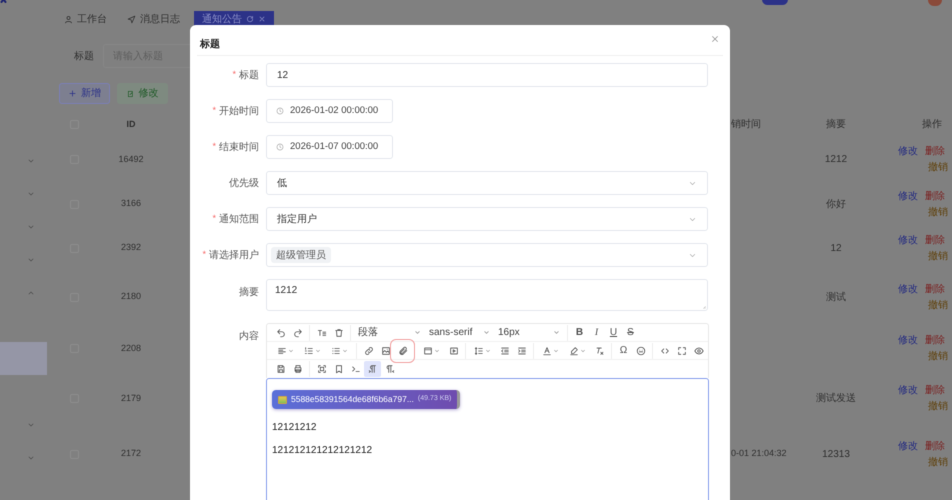  Describe the element at coordinates (72, 93) in the screenshot. I see `plus-icon` at that location.